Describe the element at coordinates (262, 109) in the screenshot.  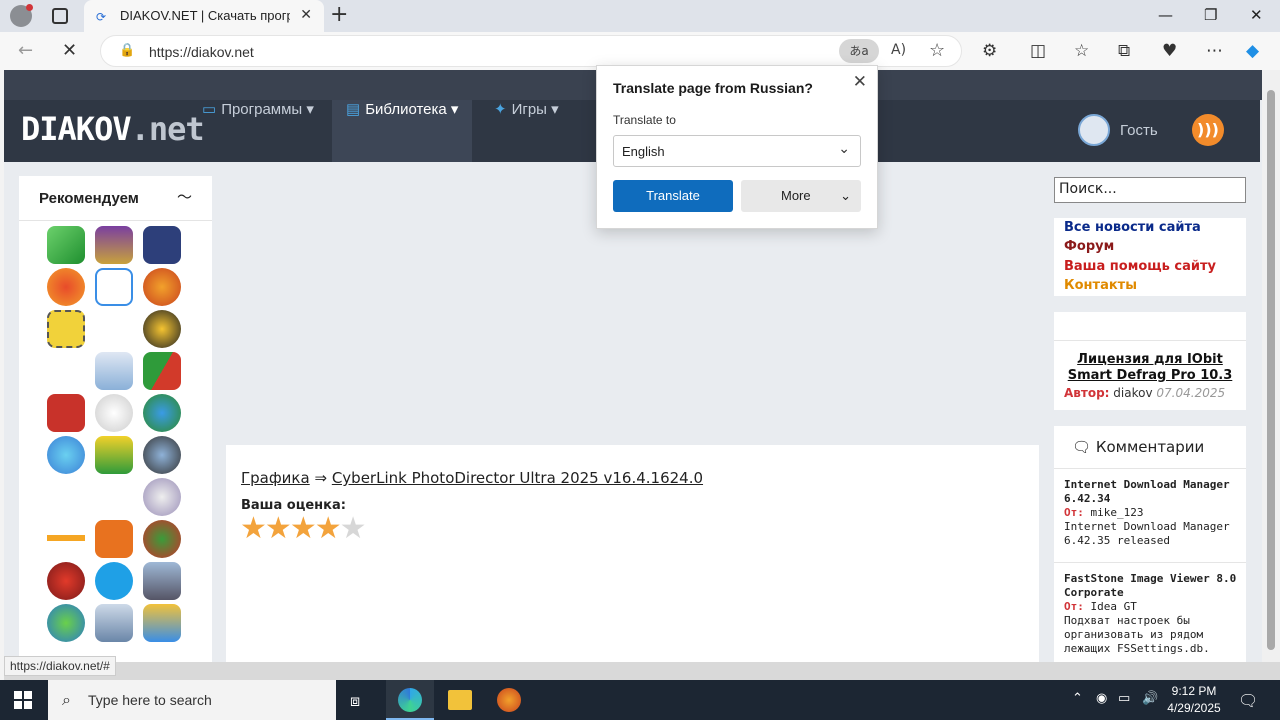
I see `menu-programs-label: Программы` at that location.